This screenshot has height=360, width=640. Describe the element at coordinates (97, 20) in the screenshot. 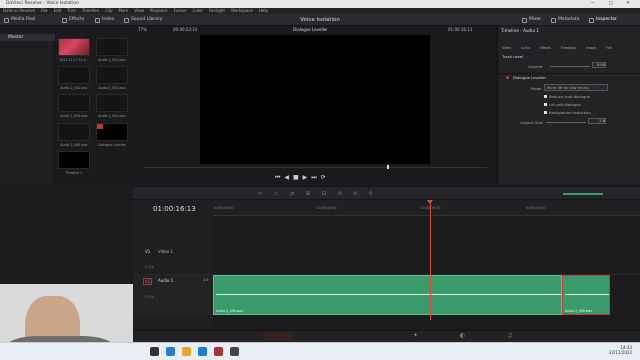

I see `index-icon` at that location.